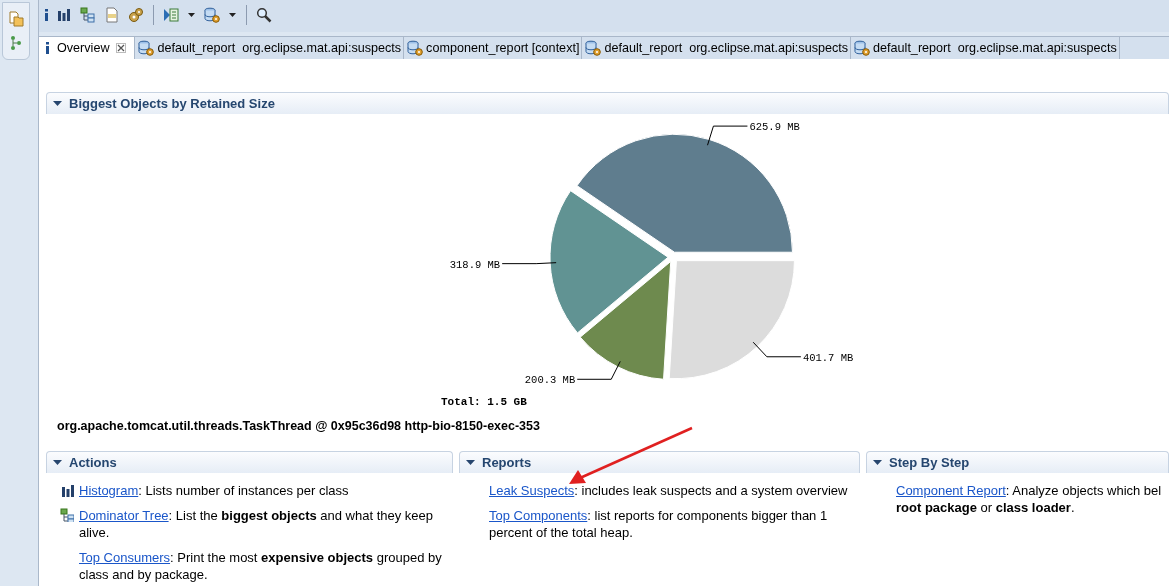  I want to click on object-title: org.apache.tomcat.util.threads.TaskThread @ 0x95c36d98 http-bio-8150-exec-353, so click(298, 426).